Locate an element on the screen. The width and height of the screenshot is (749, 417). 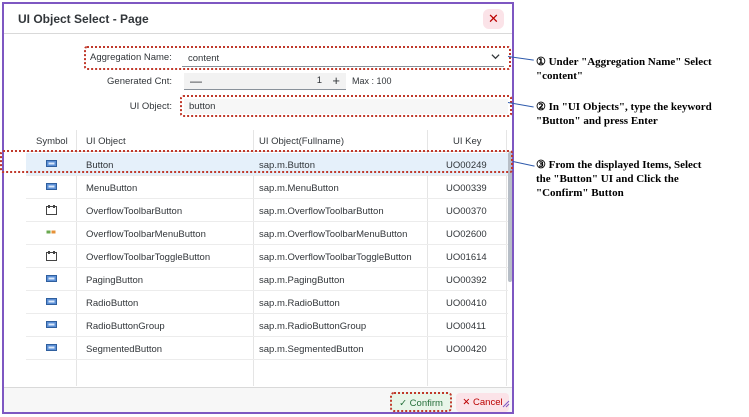
ui-object-field-highlight is located at coordinates (346, 106).